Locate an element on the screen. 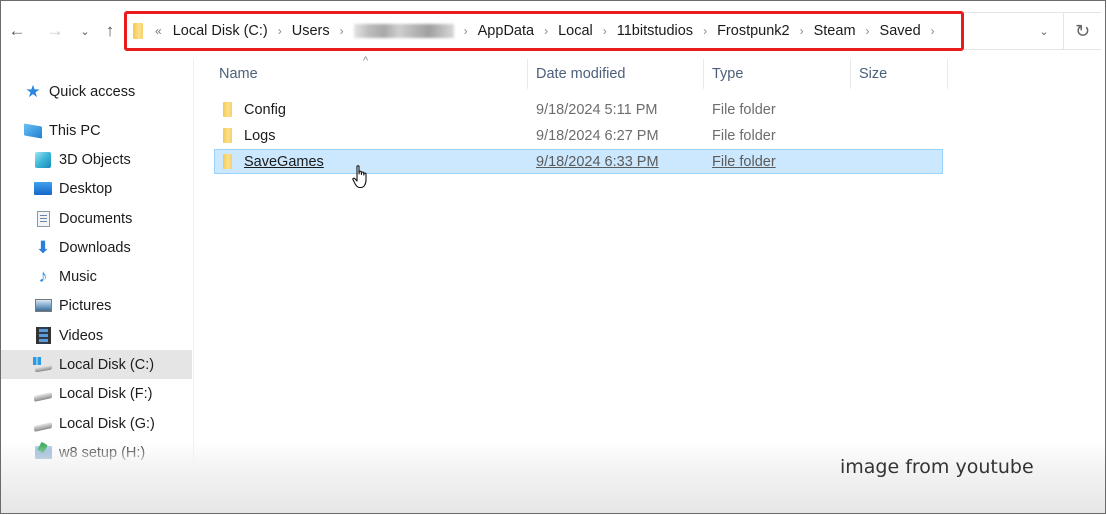 The image size is (1107, 515). sidebar-item-3d-objects: 3D Objects is located at coordinates (96, 159).